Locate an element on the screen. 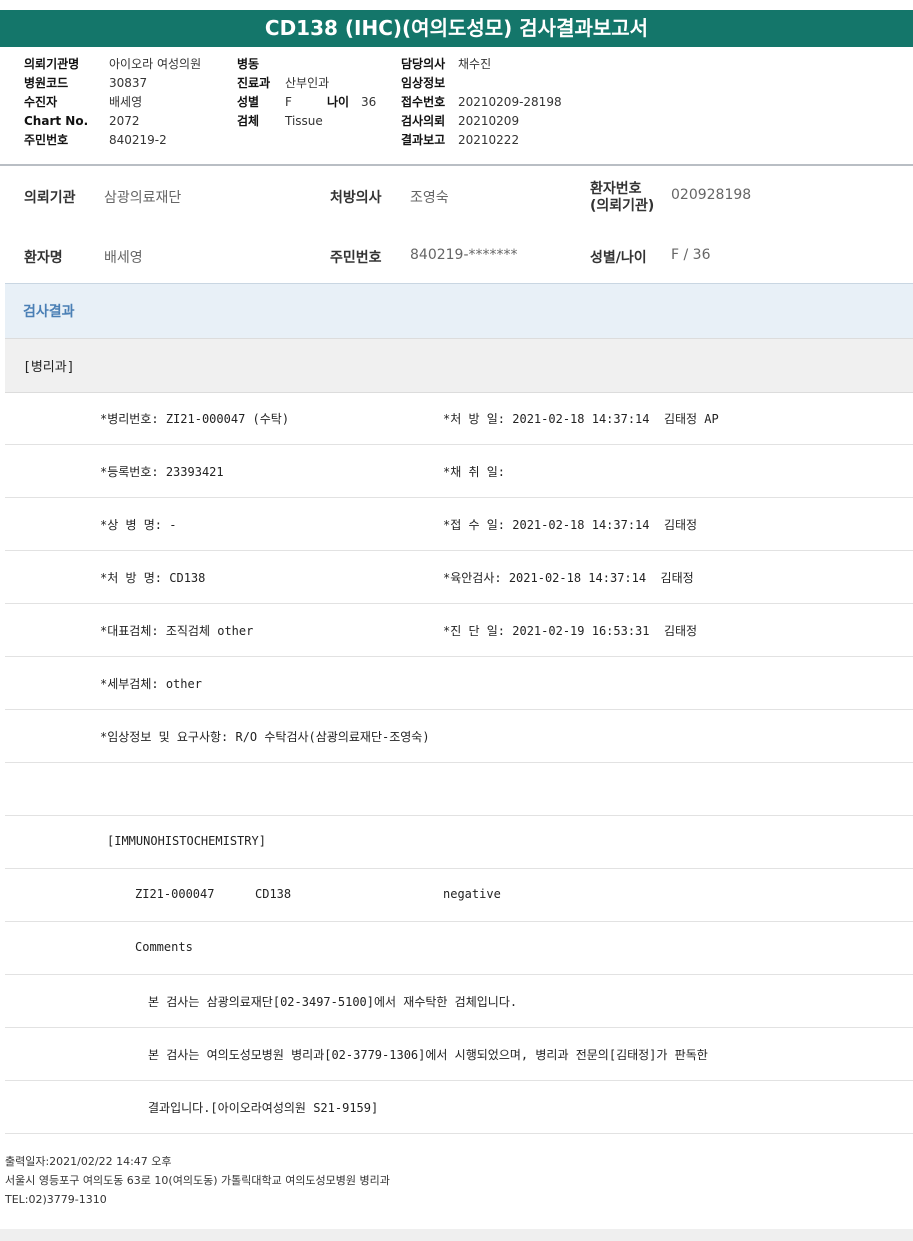 Image resolution: width=913 pixels, height=1241 pixels. comment-1: 본 검사는 삼광의료재단[02-3497-5100]에서 재수탁한 검체입니다. is located at coordinates (333, 1002).